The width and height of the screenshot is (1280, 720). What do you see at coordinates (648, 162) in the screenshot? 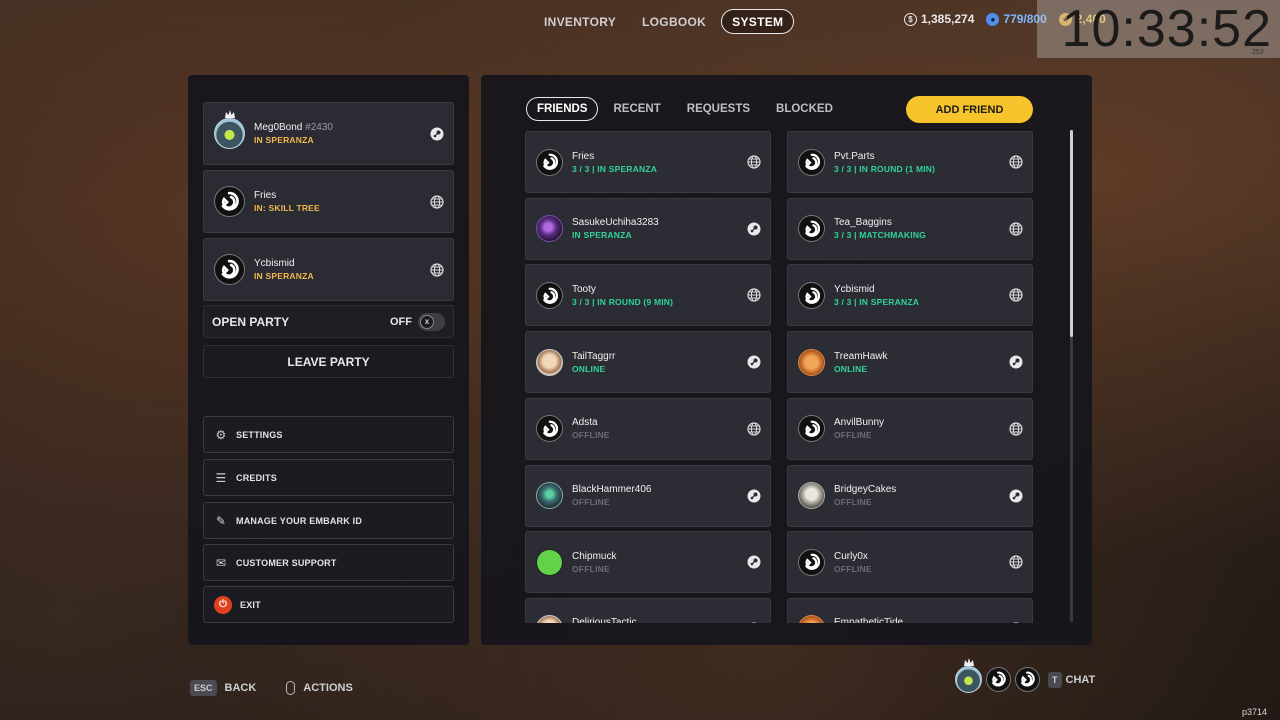
I see `friend-card: Fries 3 / 3 | IN SPERANZA` at bounding box center [648, 162].